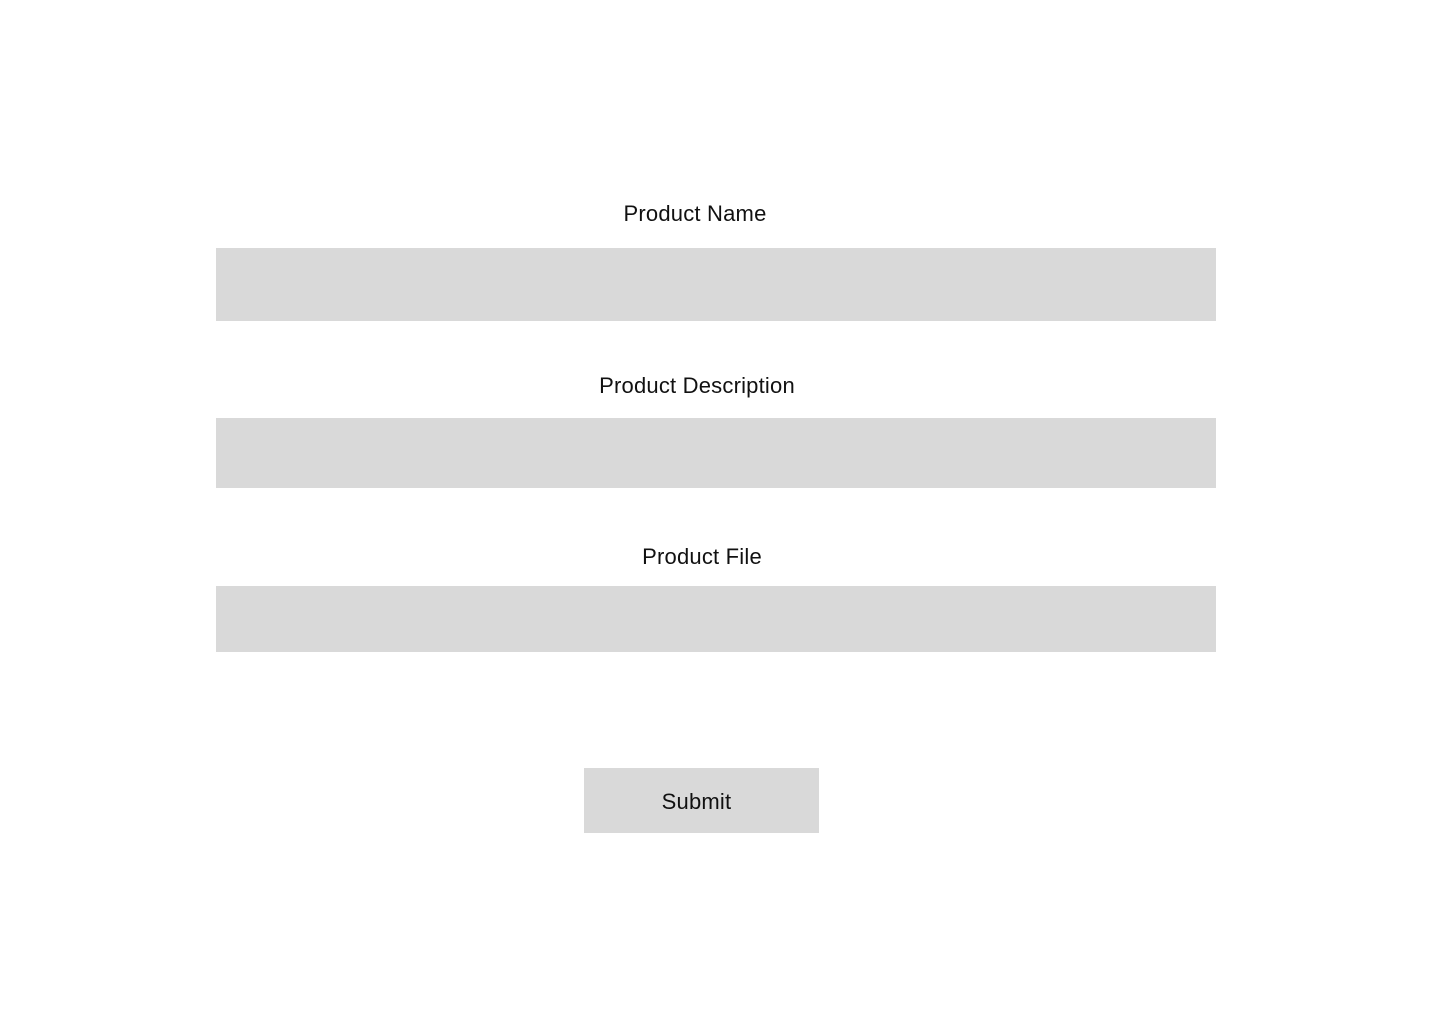  Describe the element at coordinates (697, 385) in the screenshot. I see `product-description-label: Product Description` at that location.